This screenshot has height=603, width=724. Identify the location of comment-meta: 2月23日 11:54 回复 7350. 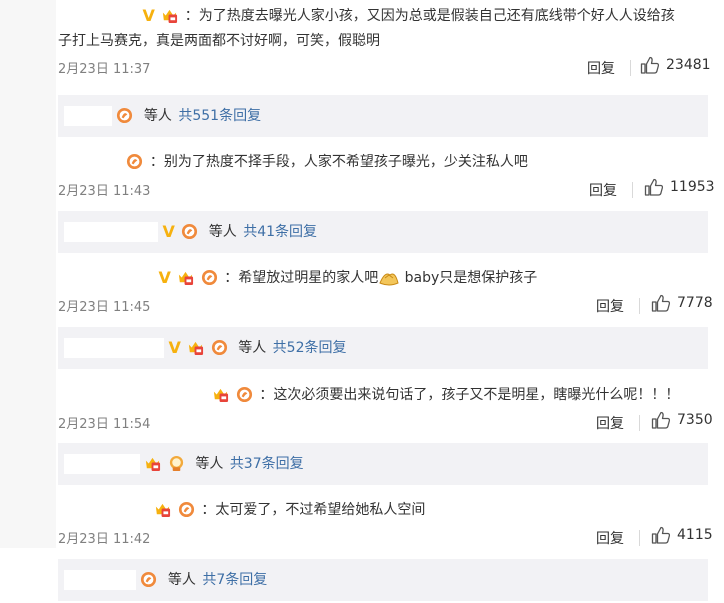
(390, 423).